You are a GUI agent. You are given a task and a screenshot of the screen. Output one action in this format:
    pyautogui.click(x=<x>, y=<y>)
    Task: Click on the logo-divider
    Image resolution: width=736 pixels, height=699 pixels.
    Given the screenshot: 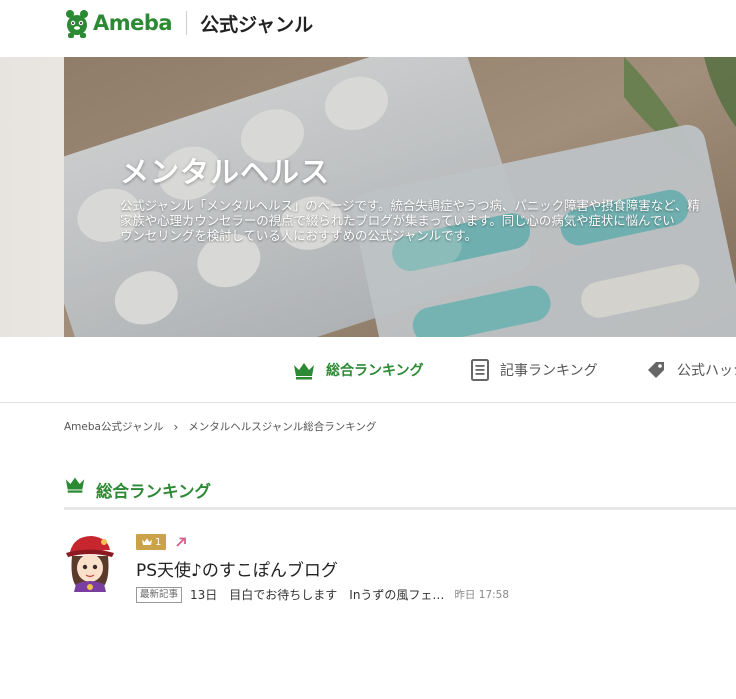 What is the action you would take?
    pyautogui.click(x=187, y=23)
    